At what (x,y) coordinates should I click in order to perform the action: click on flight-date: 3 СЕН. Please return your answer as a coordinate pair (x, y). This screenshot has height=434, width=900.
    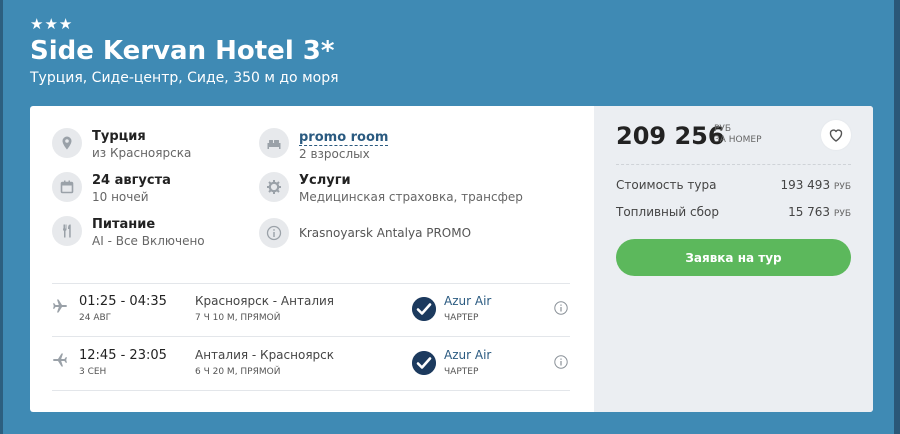
    Looking at the image, I should click on (93, 372).